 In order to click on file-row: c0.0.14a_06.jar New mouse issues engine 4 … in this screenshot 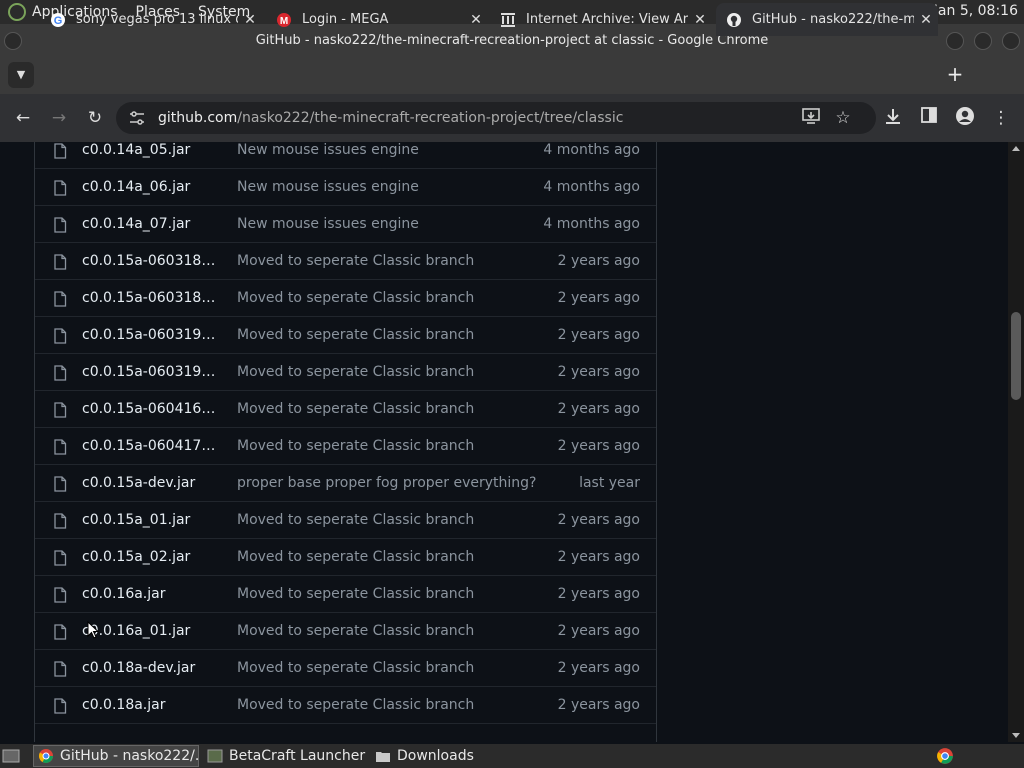, I will do `click(345, 187)`.